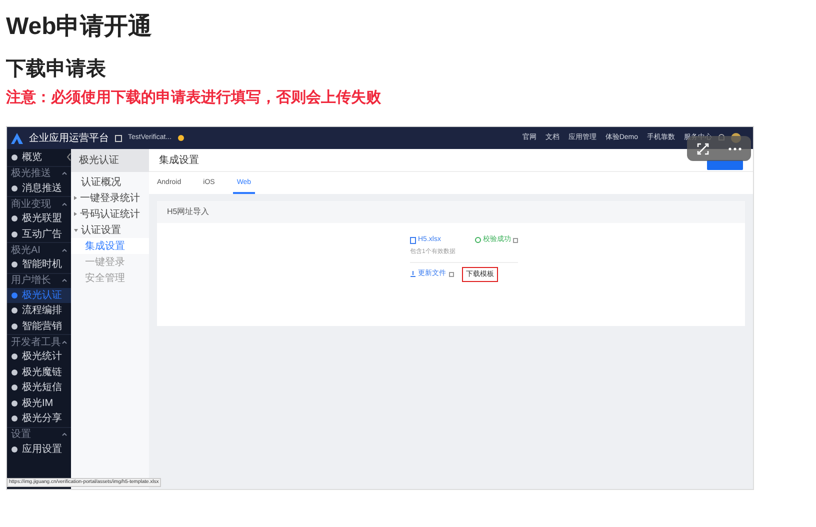 Image resolution: width=816 pixels, height=527 pixels. I want to click on section-label: 极光推送, so click(31, 173).